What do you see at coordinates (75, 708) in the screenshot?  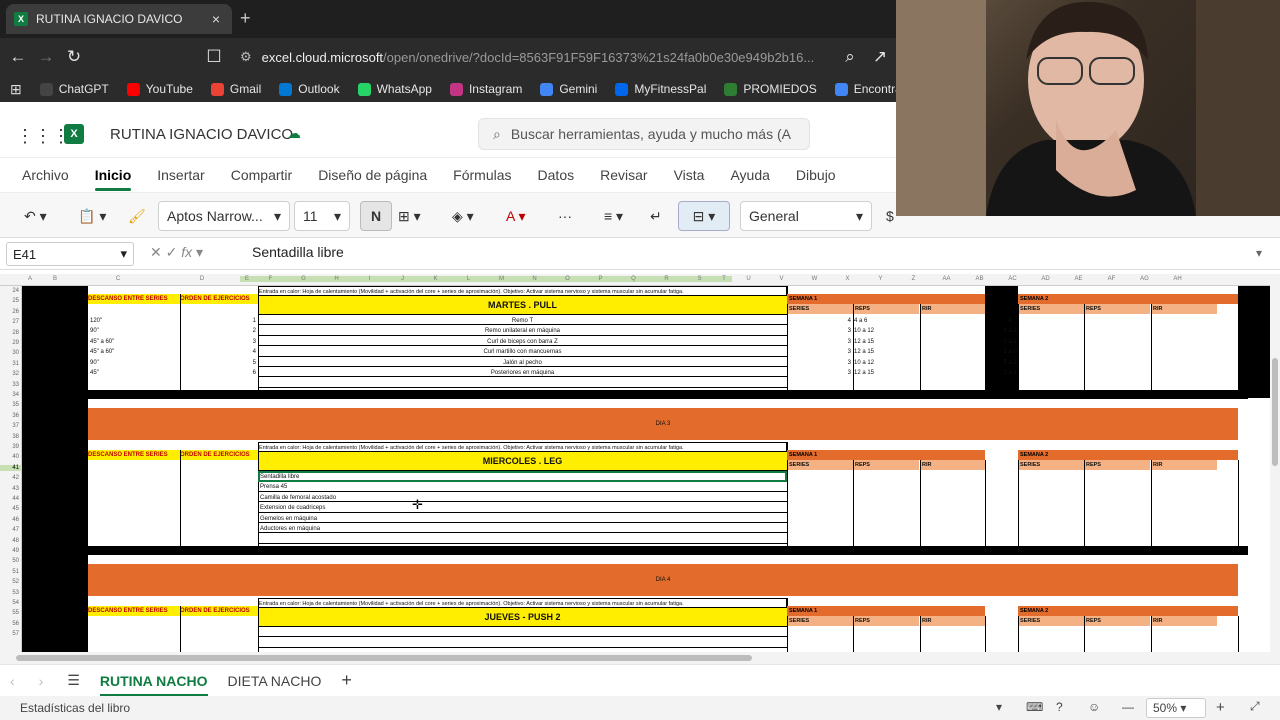 I see `workbook-stats: Estadísticas del libro` at bounding box center [75, 708].